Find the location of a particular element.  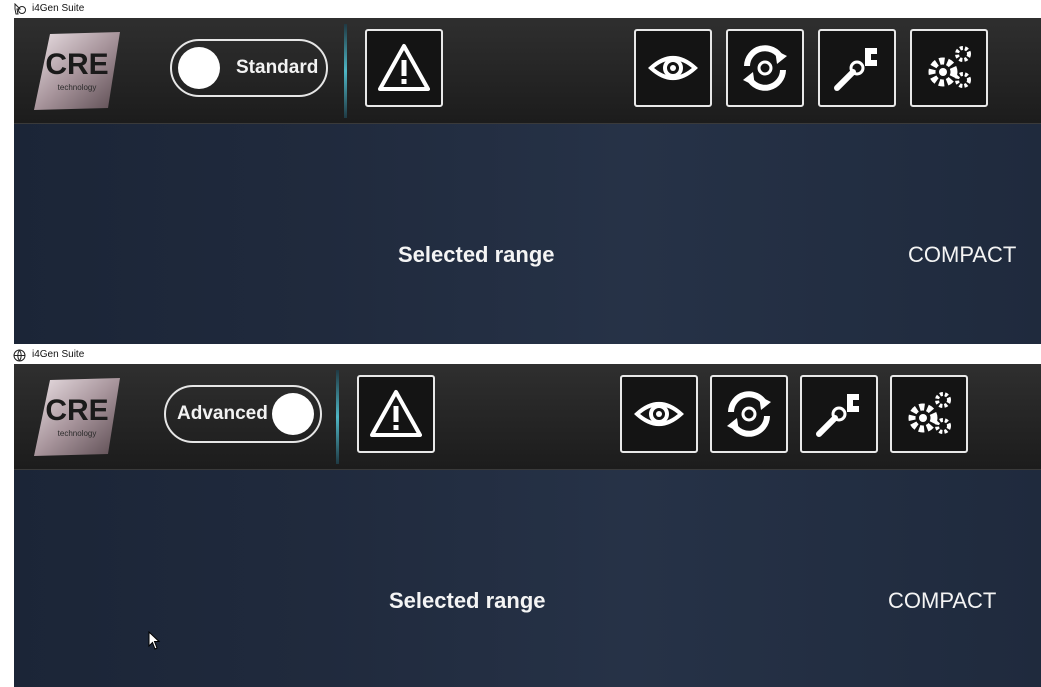

mode-toggle: Advanced is located at coordinates (243, 414).